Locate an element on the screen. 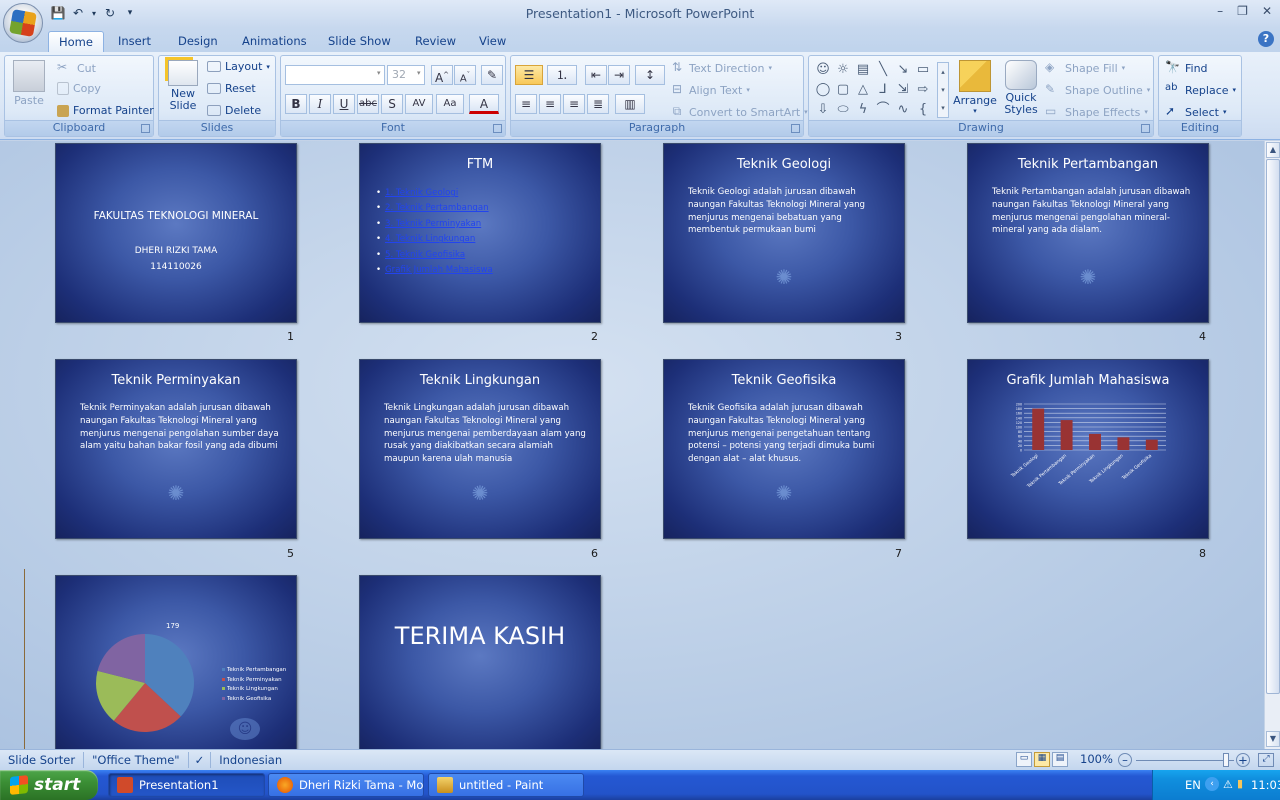 The height and width of the screenshot is (800, 1280). slide-link: 1. Teknik Geologi is located at coordinates (421, 193).